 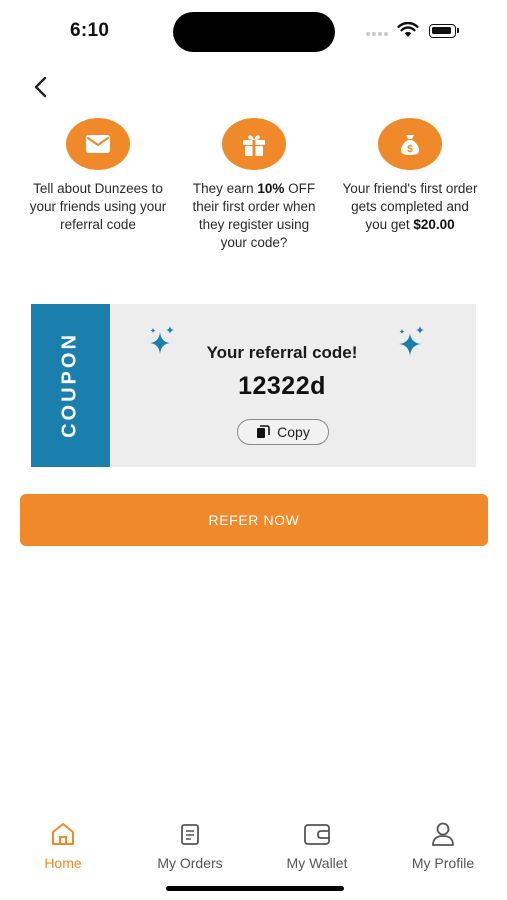 I want to click on copy-button-label: Copy, so click(x=293, y=432).